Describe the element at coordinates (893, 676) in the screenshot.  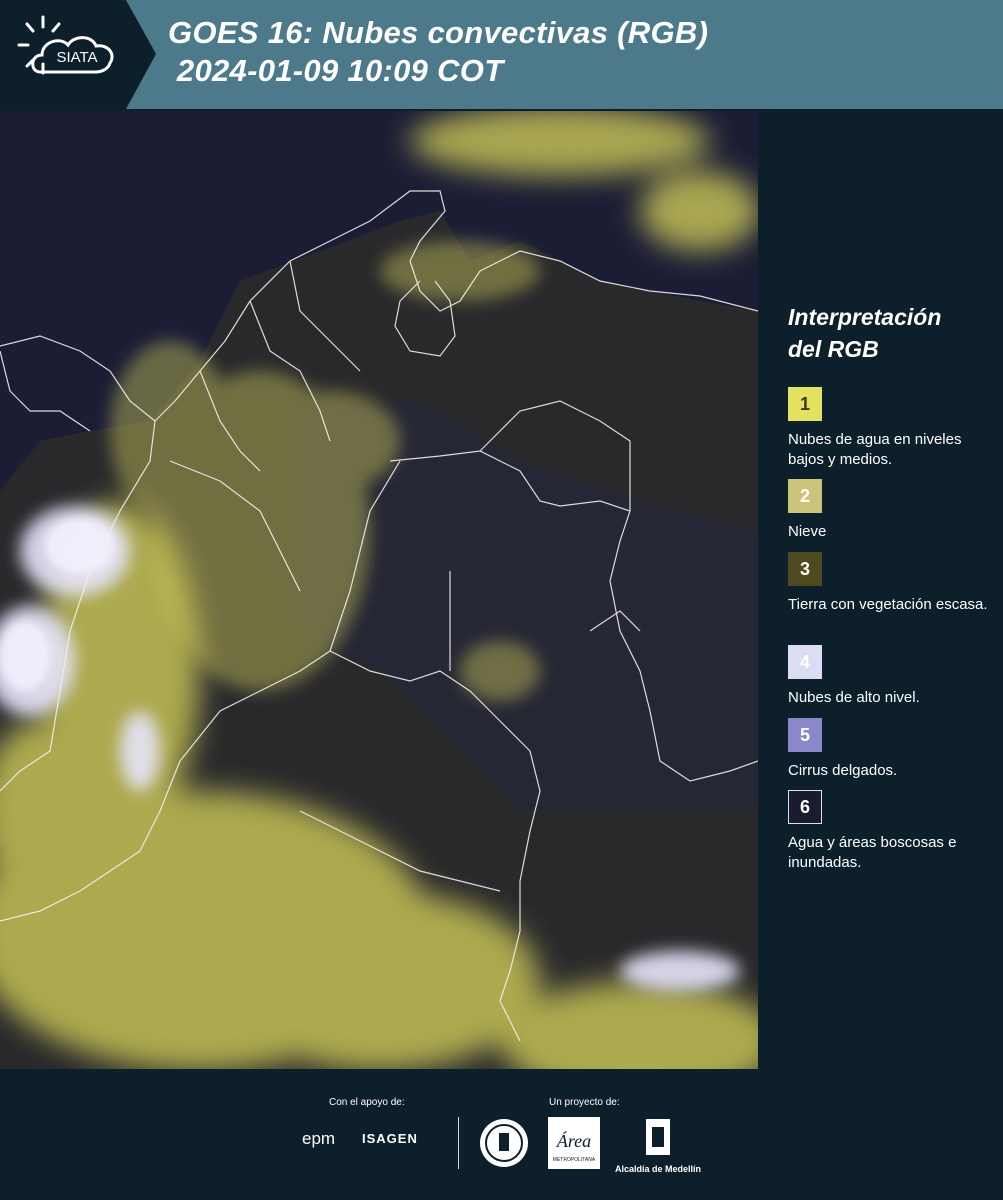
I see `legend-item-4: 4 Nubes de alto nivel.` at that location.